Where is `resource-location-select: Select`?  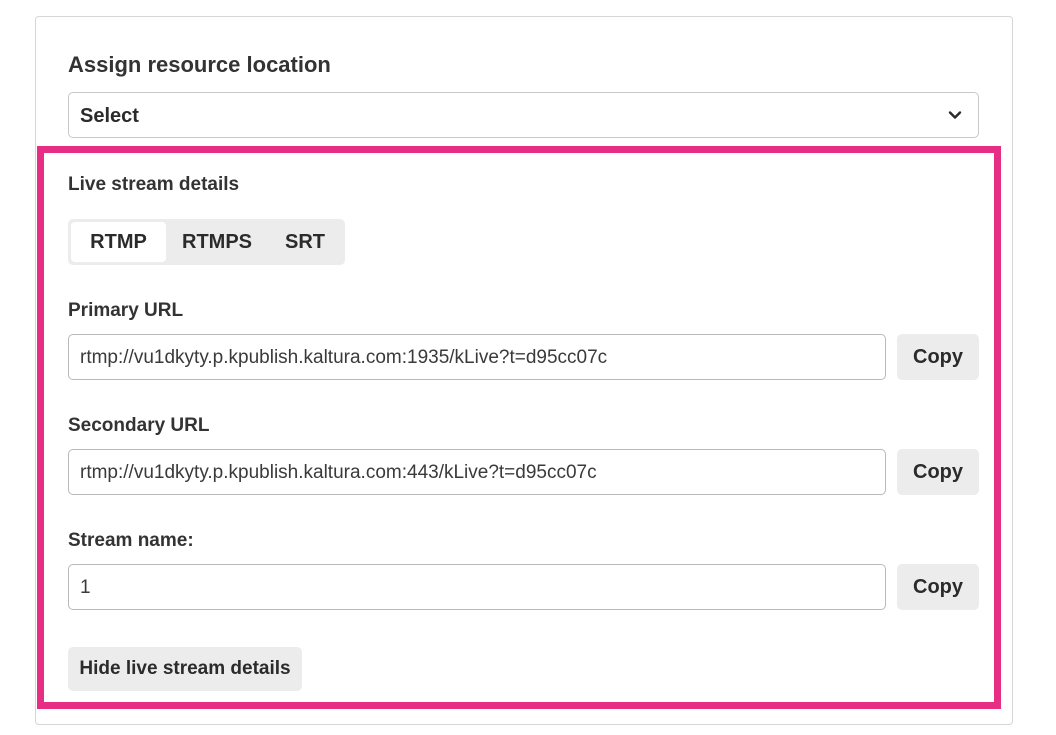
resource-location-select: Select is located at coordinates (523, 115).